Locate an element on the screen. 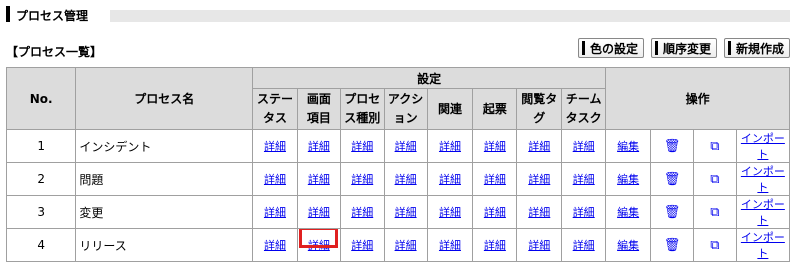 This screenshot has height=262, width=796. reorder-button: 順序変更 is located at coordinates (683, 48).